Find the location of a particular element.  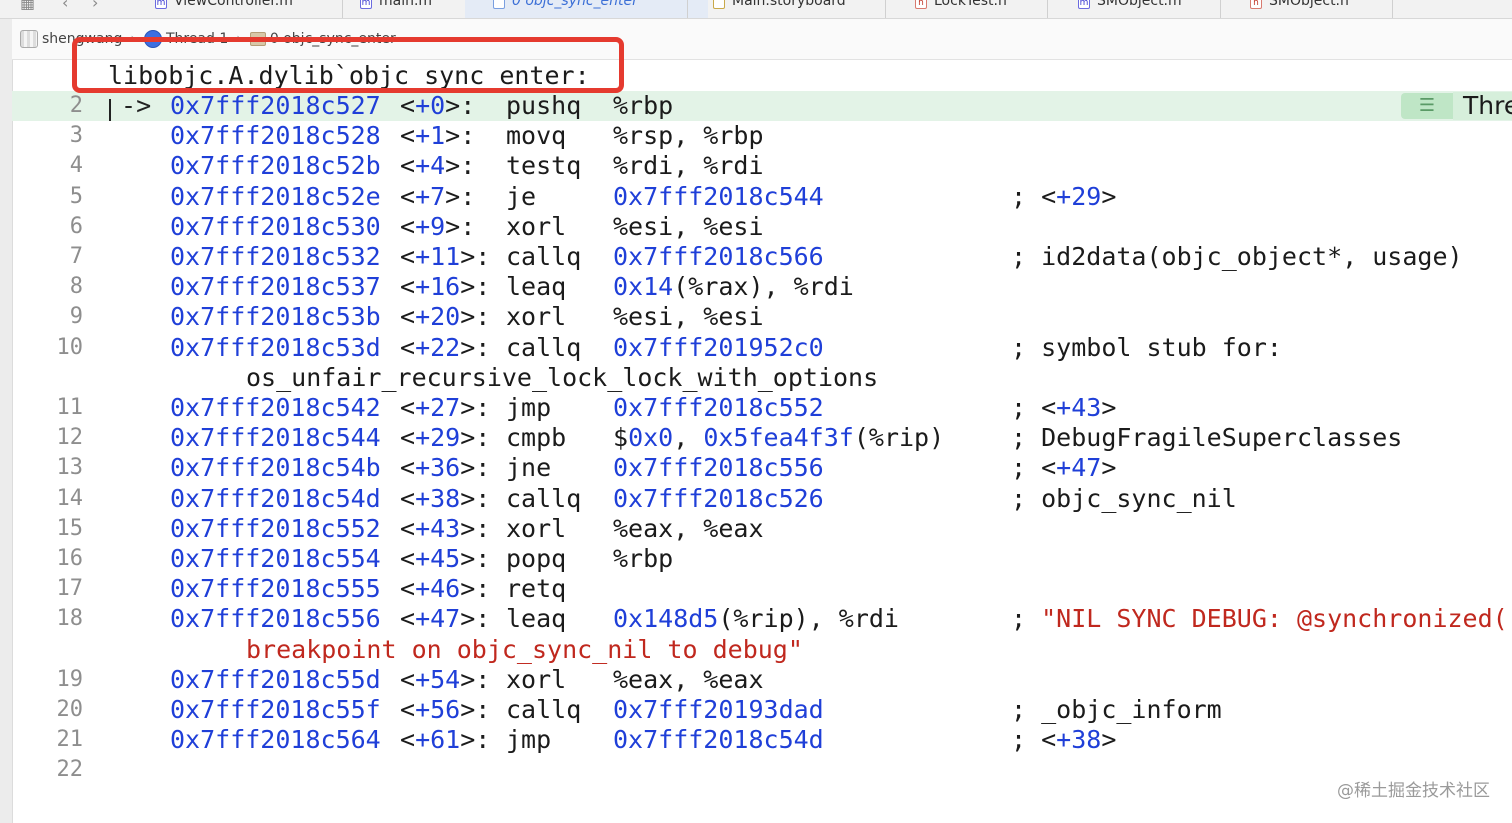

instruction-offset: <+45>: is located at coordinates (445, 558).